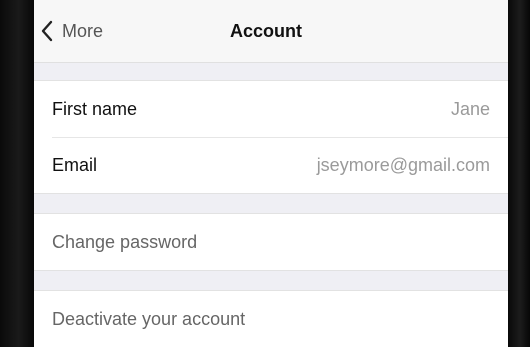  Describe the element at coordinates (470, 108) in the screenshot. I see `first-name-value: Jane` at that location.